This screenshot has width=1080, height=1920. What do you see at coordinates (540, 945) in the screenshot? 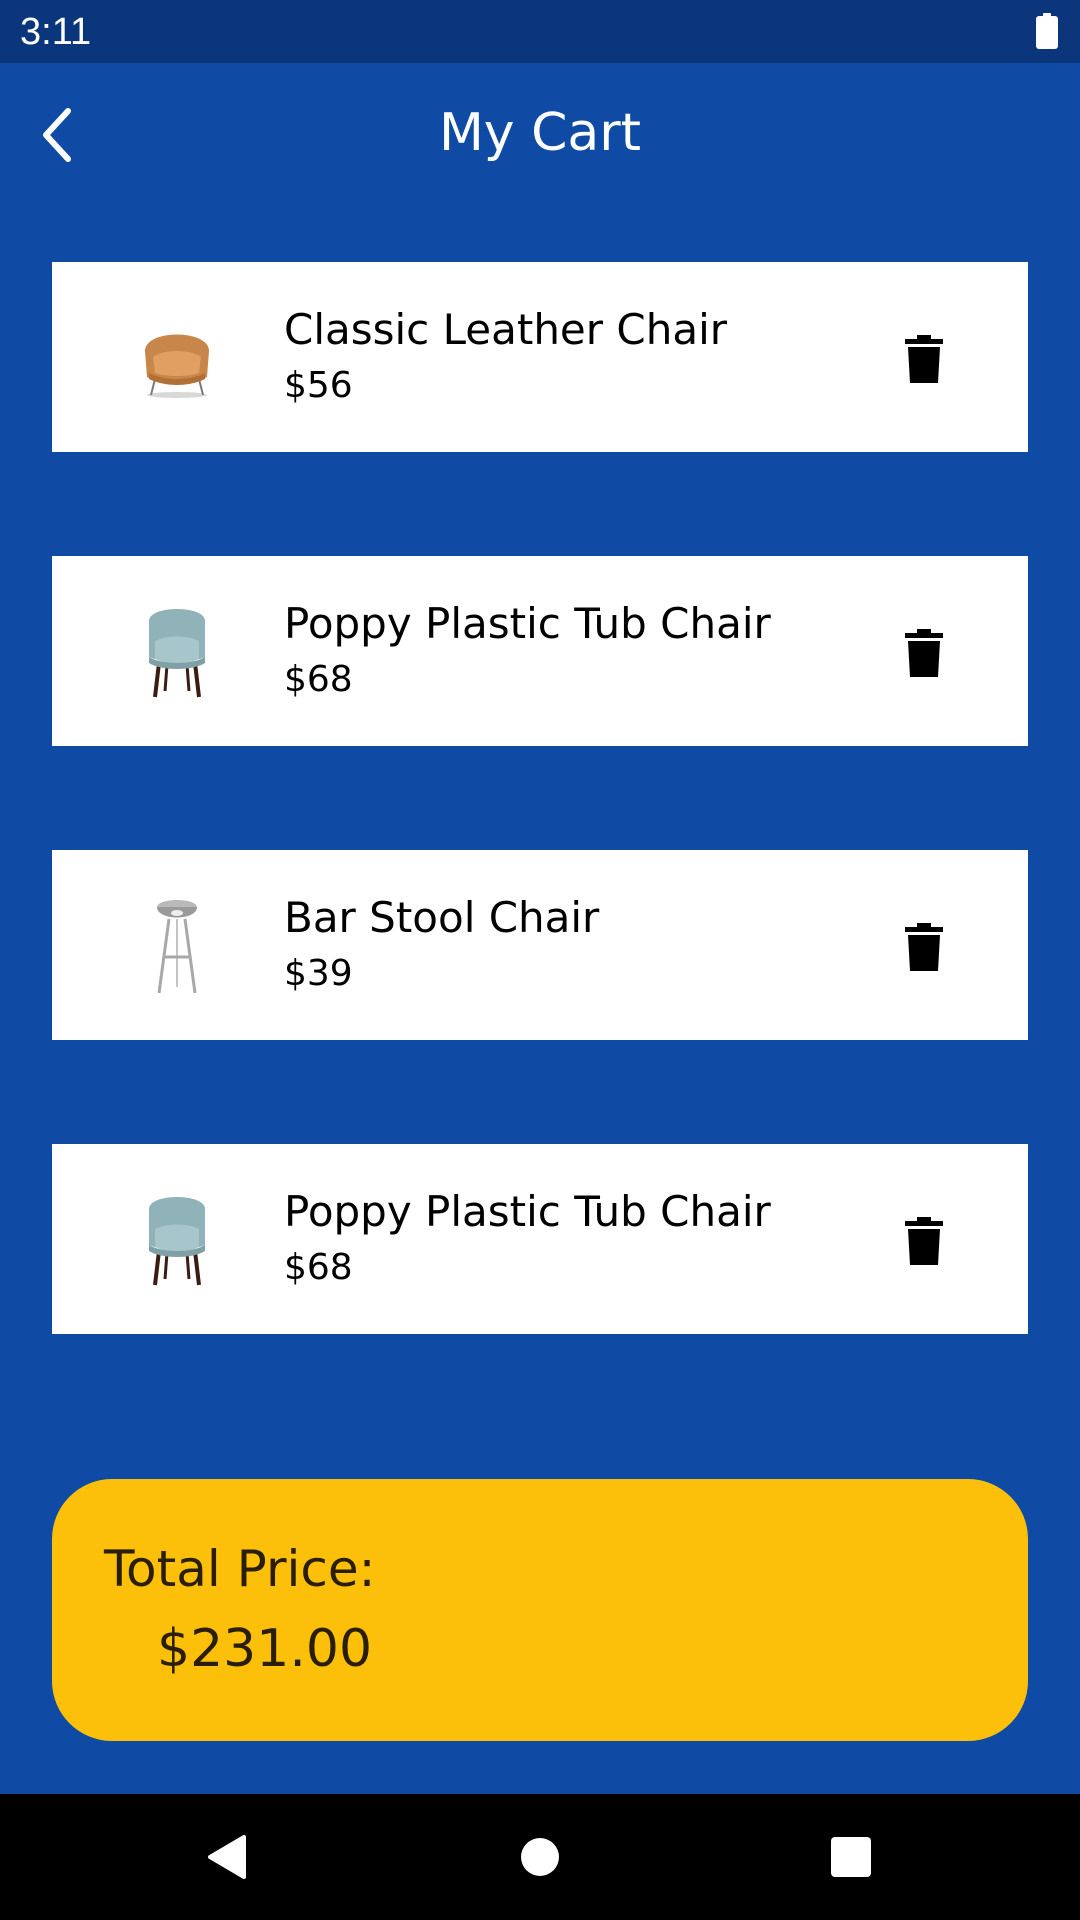
I see `cart-item: Bar Stool Chair $39` at bounding box center [540, 945].